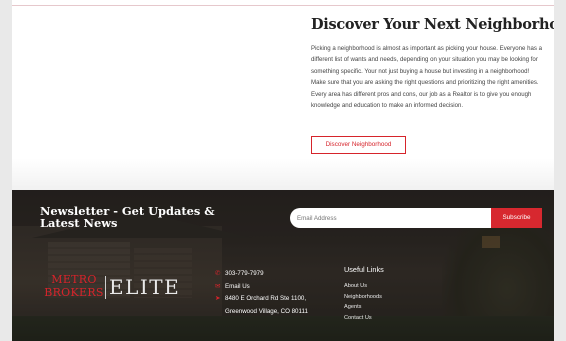  What do you see at coordinates (358, 145) in the screenshot?
I see `discover-neighborhood-button: Discover Neighborhood` at bounding box center [358, 145].